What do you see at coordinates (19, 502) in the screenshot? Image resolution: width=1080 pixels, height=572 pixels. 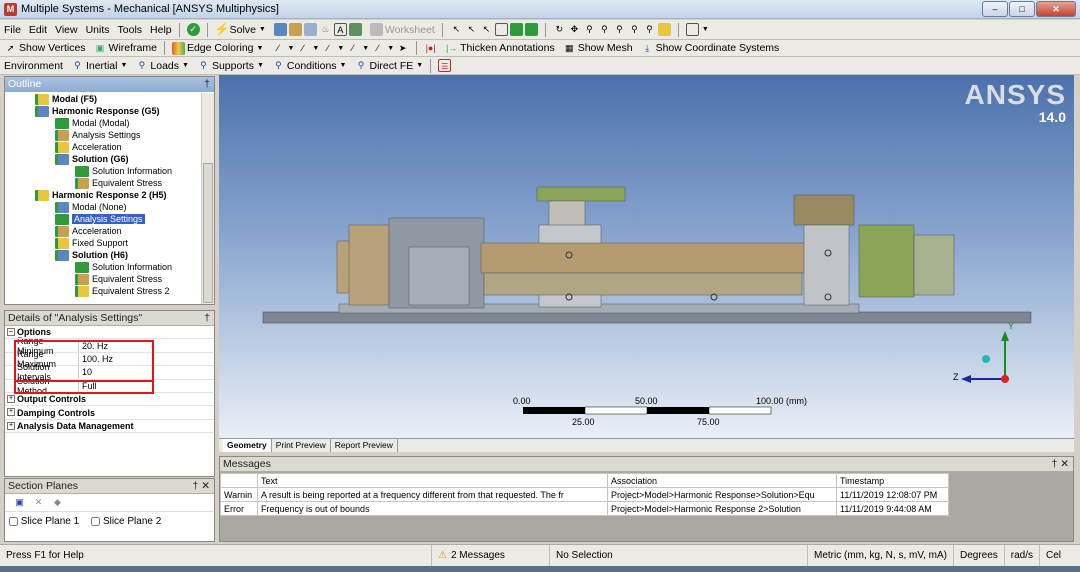 I see `add-plane-icon: ▣` at bounding box center [19, 502].